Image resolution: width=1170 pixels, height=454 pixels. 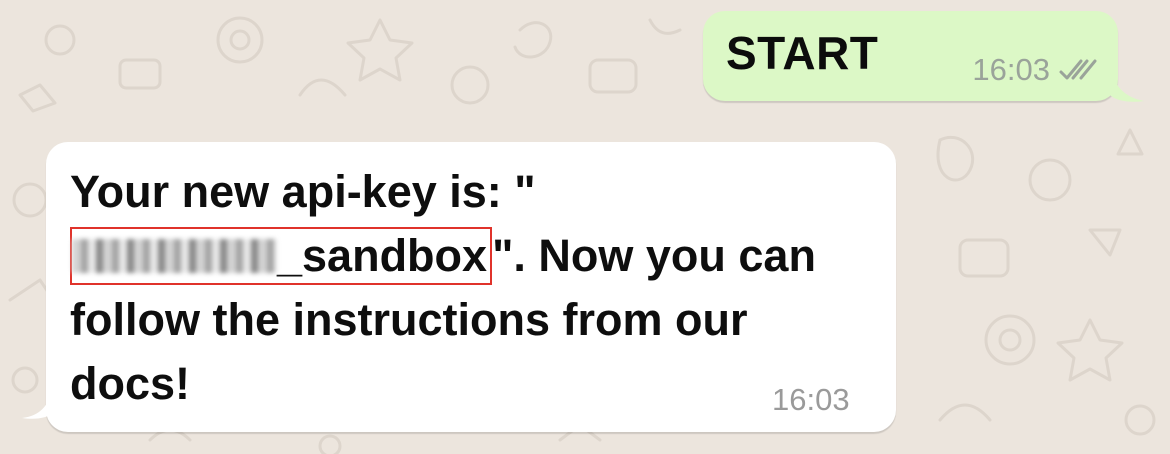 I want to click on api-key-highlight: _sandbox, so click(x=281, y=256).